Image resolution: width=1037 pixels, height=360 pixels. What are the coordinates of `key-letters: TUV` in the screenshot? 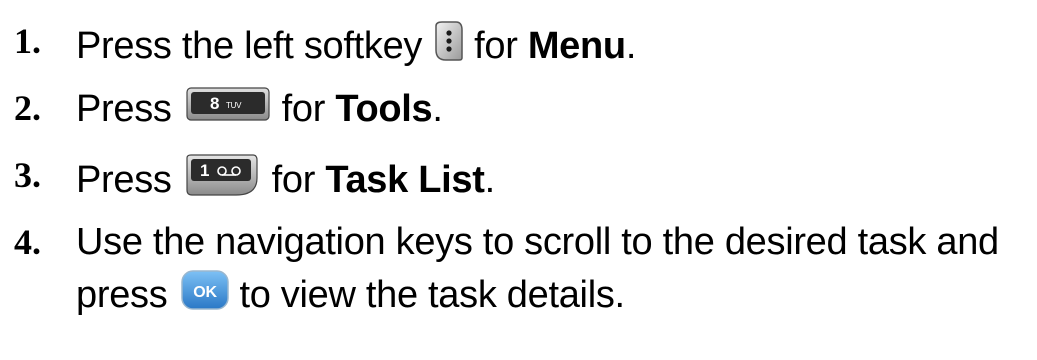 It's located at (234, 105).